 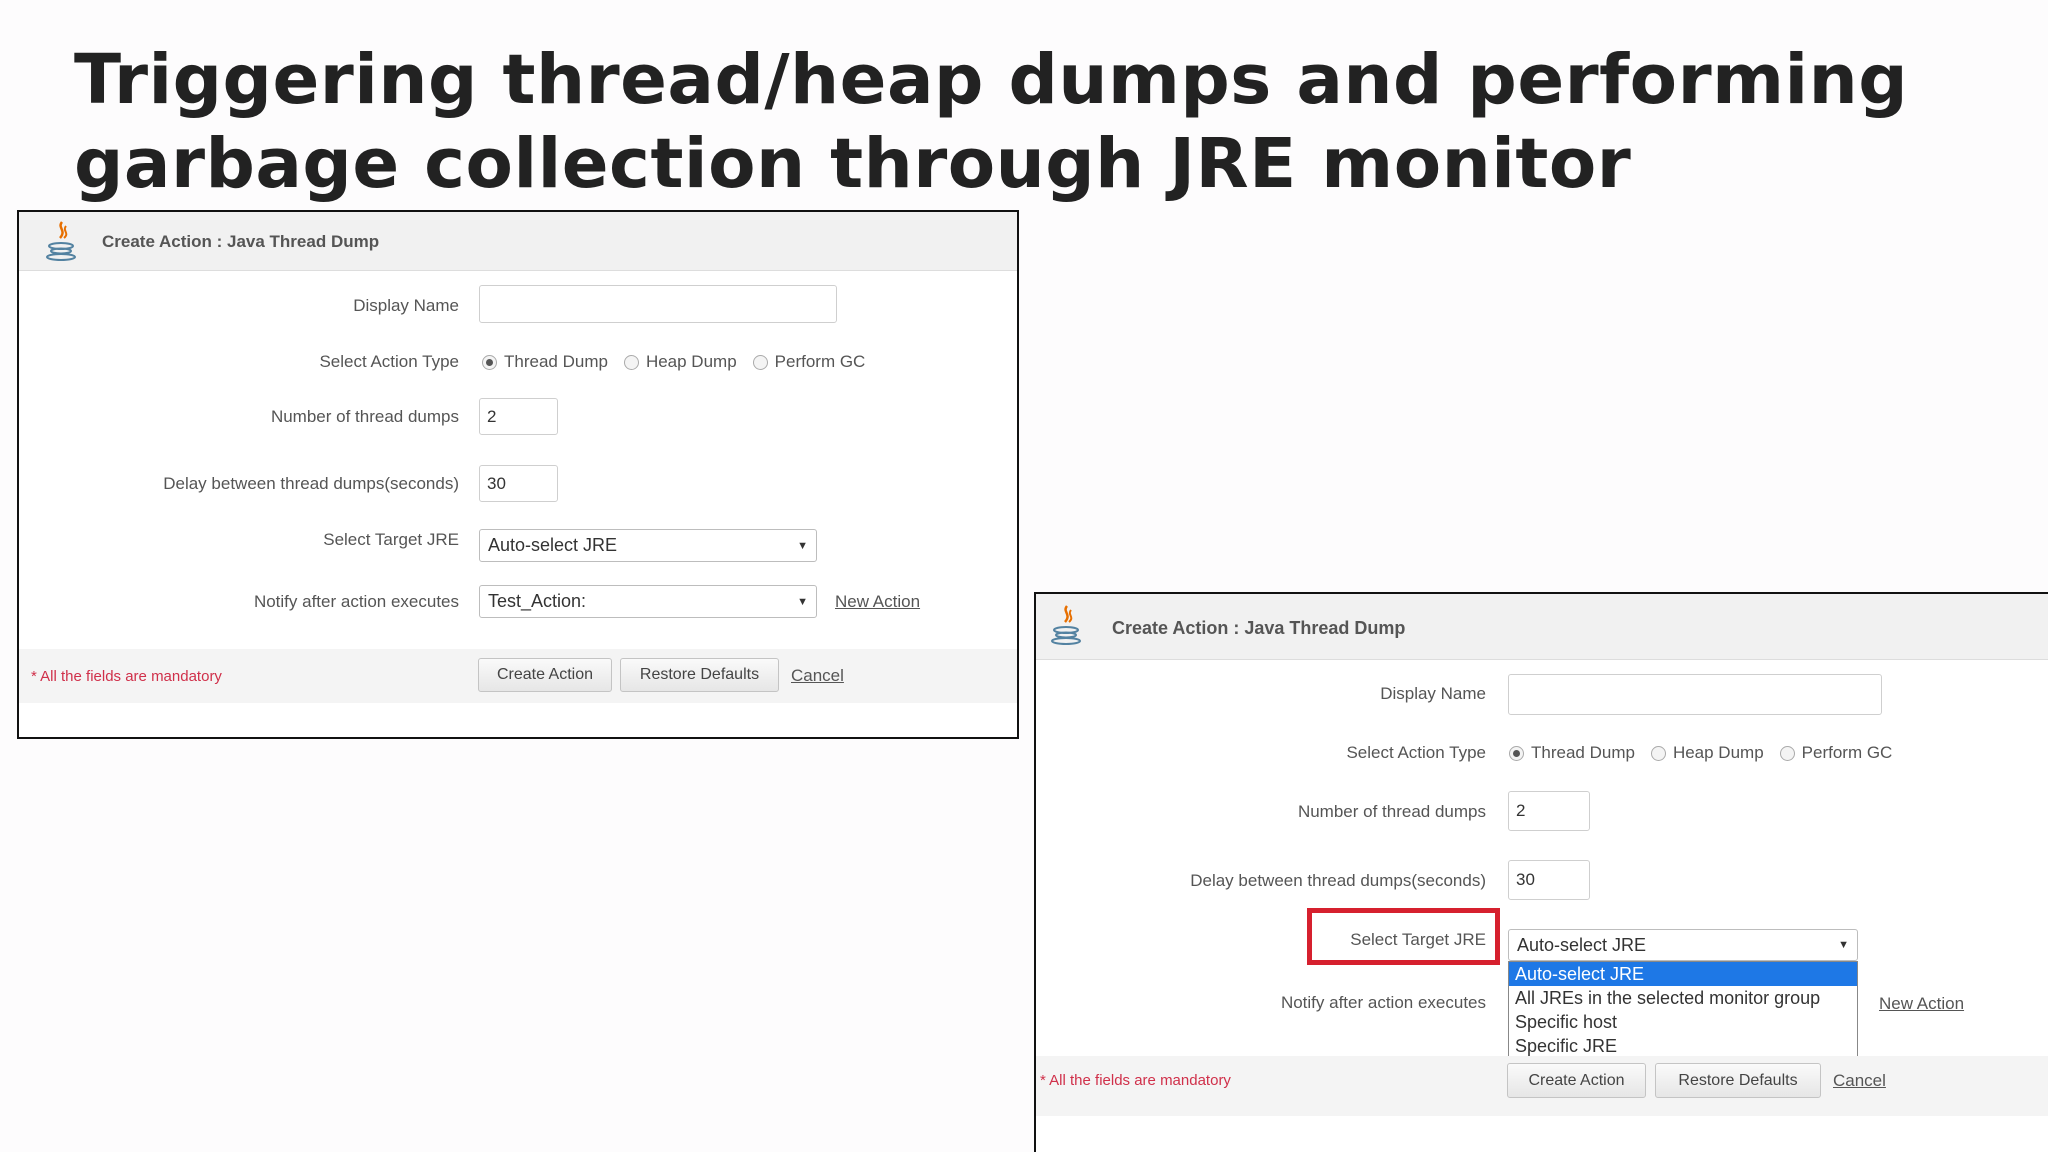 I want to click on dropdown-option-all-jres: All JREs in the selected monitor group, so click(x=1683, y=998).